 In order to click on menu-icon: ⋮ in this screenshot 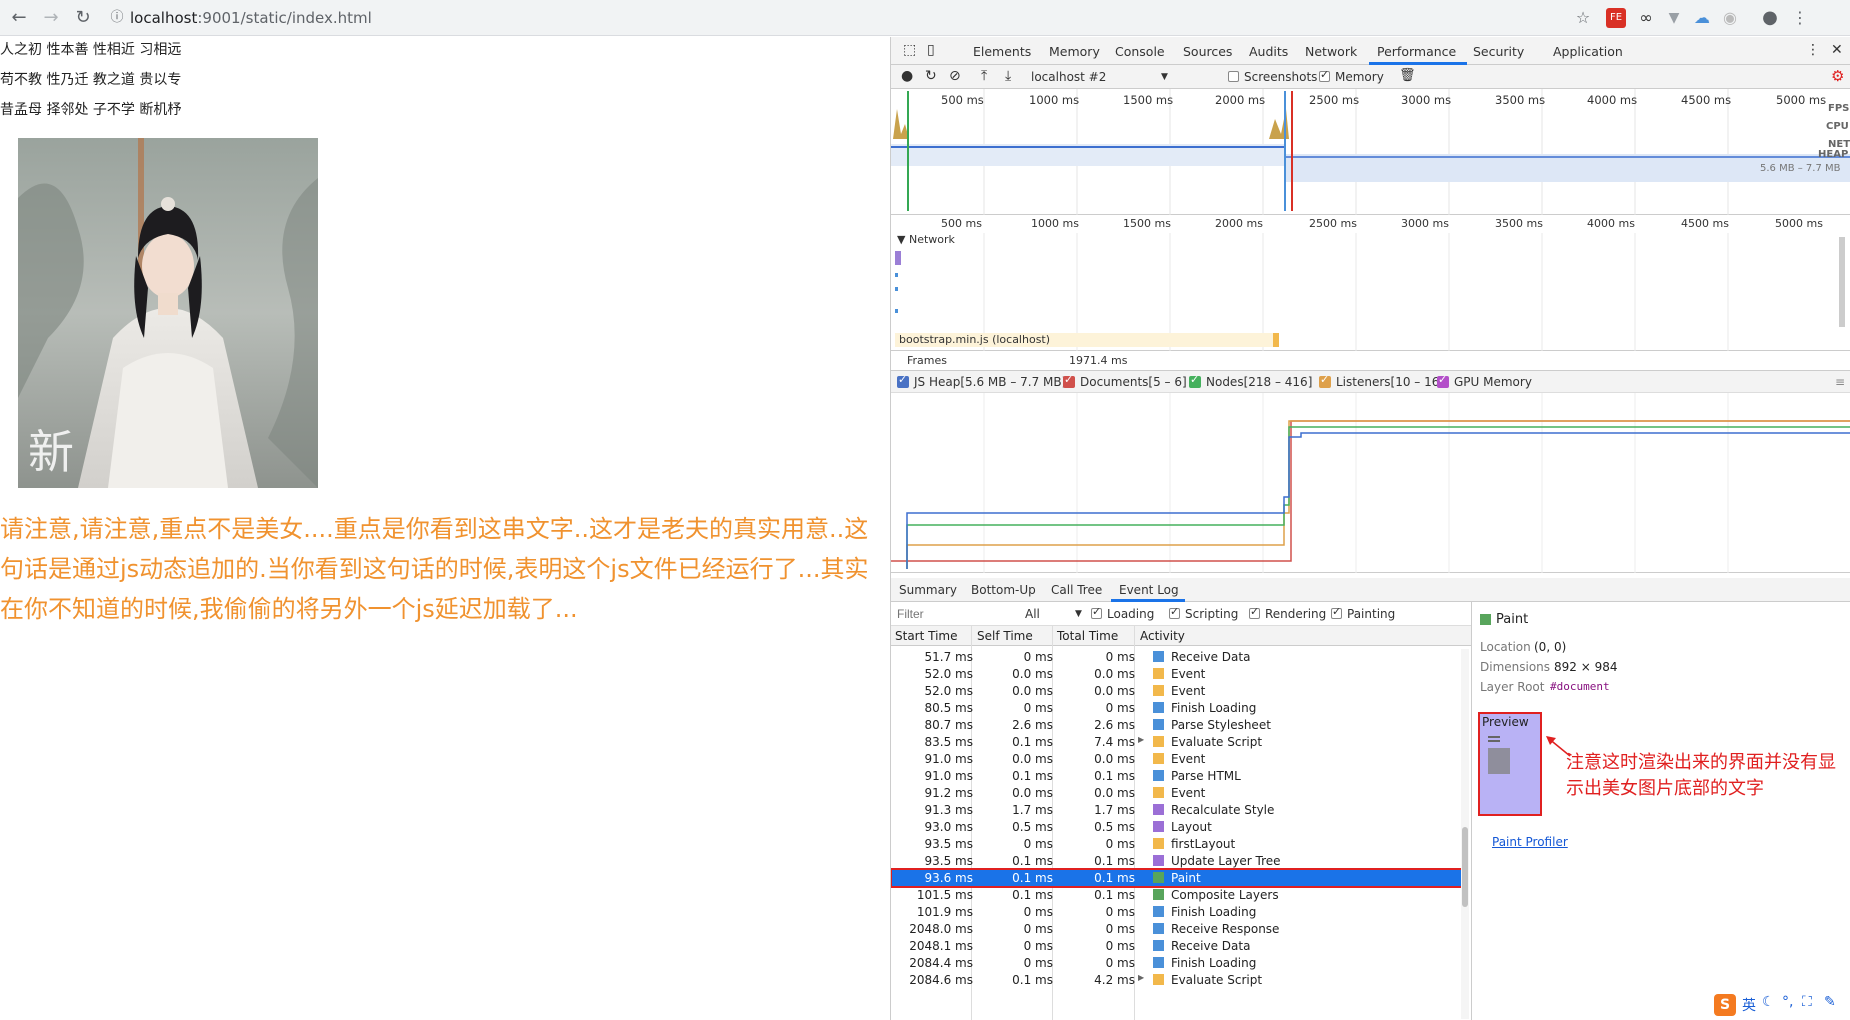, I will do `click(1800, 18)`.